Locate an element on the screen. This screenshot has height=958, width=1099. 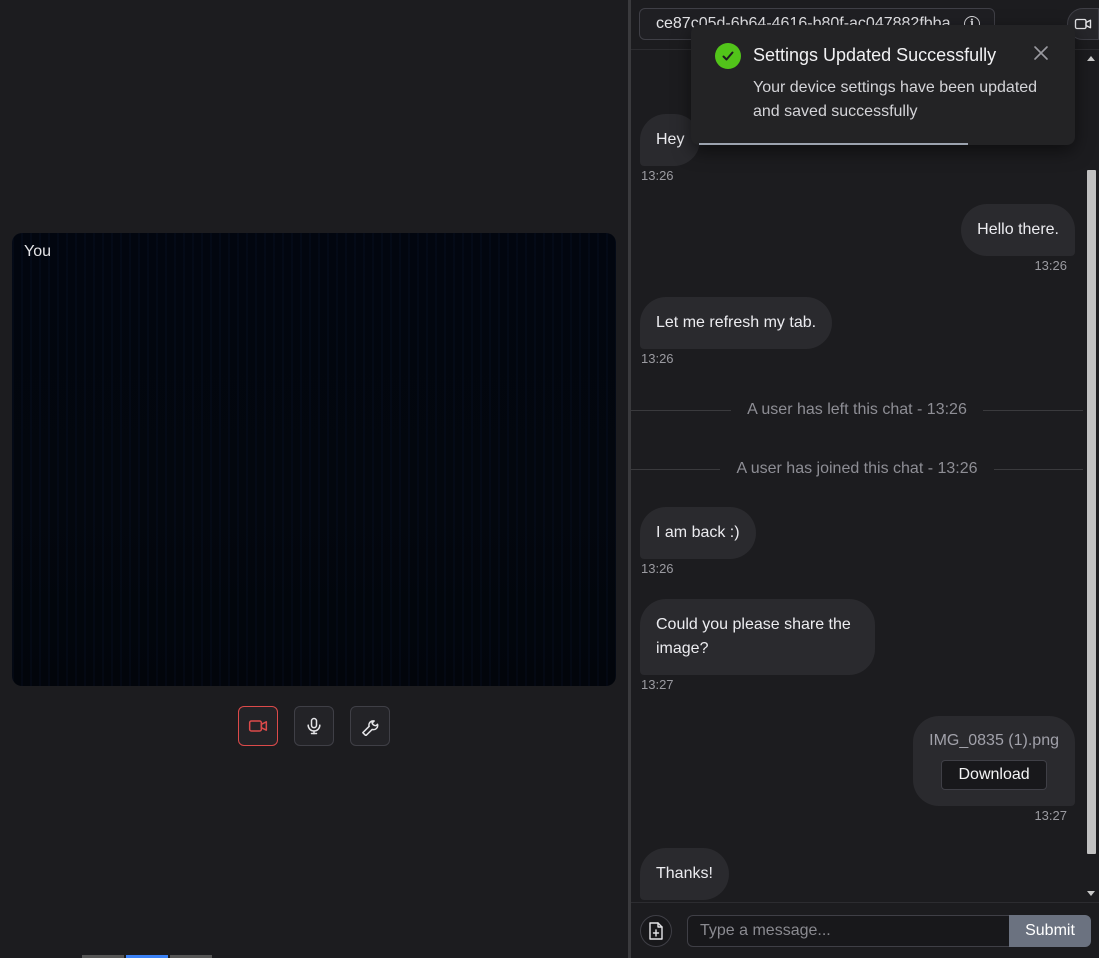
scroll-down-arrow is located at coordinates (1091, 893).